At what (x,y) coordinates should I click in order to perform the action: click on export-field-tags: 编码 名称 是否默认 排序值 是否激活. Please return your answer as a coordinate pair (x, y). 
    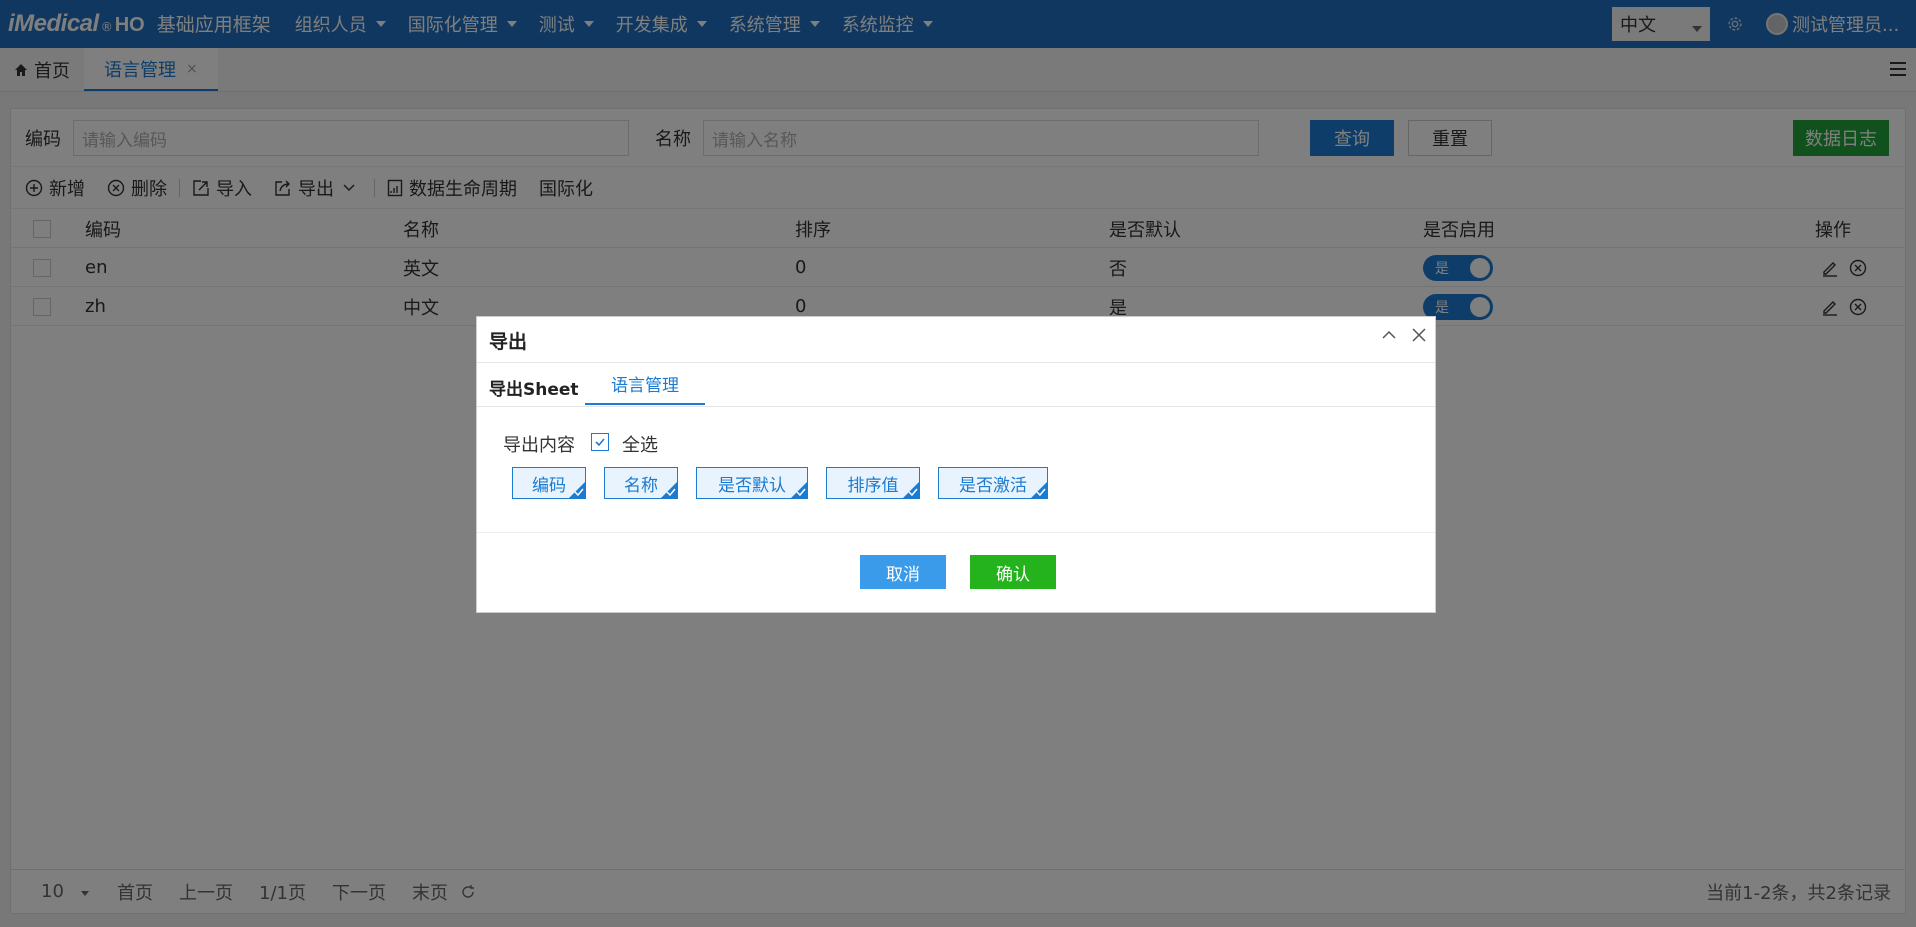
    Looking at the image, I should click on (789, 483).